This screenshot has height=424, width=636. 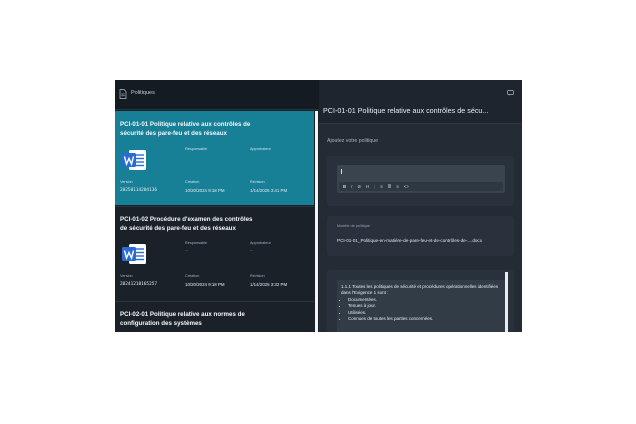 What do you see at coordinates (341, 171) in the screenshot?
I see `text-caret` at bounding box center [341, 171].